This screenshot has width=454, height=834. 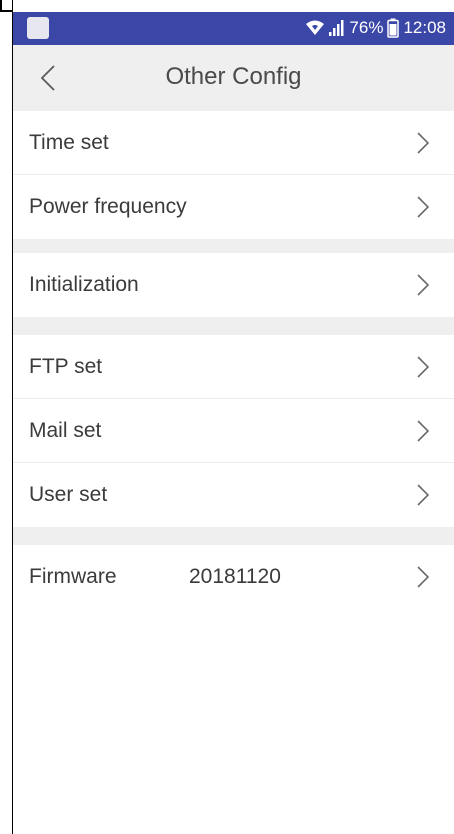 What do you see at coordinates (393, 28) in the screenshot?
I see `battery-icon` at bounding box center [393, 28].